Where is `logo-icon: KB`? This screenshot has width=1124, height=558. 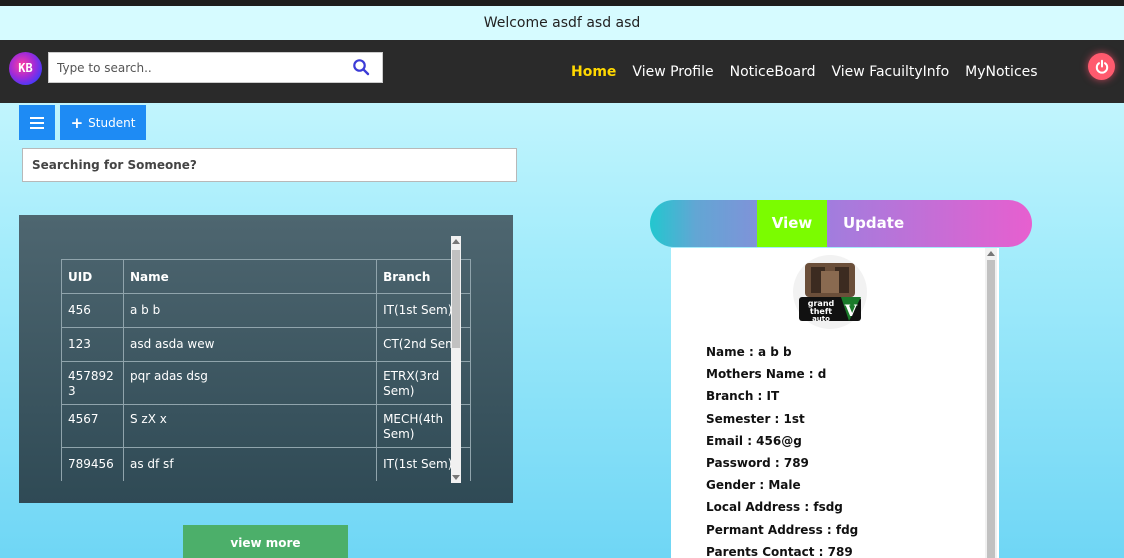
logo-icon: KB is located at coordinates (25, 68).